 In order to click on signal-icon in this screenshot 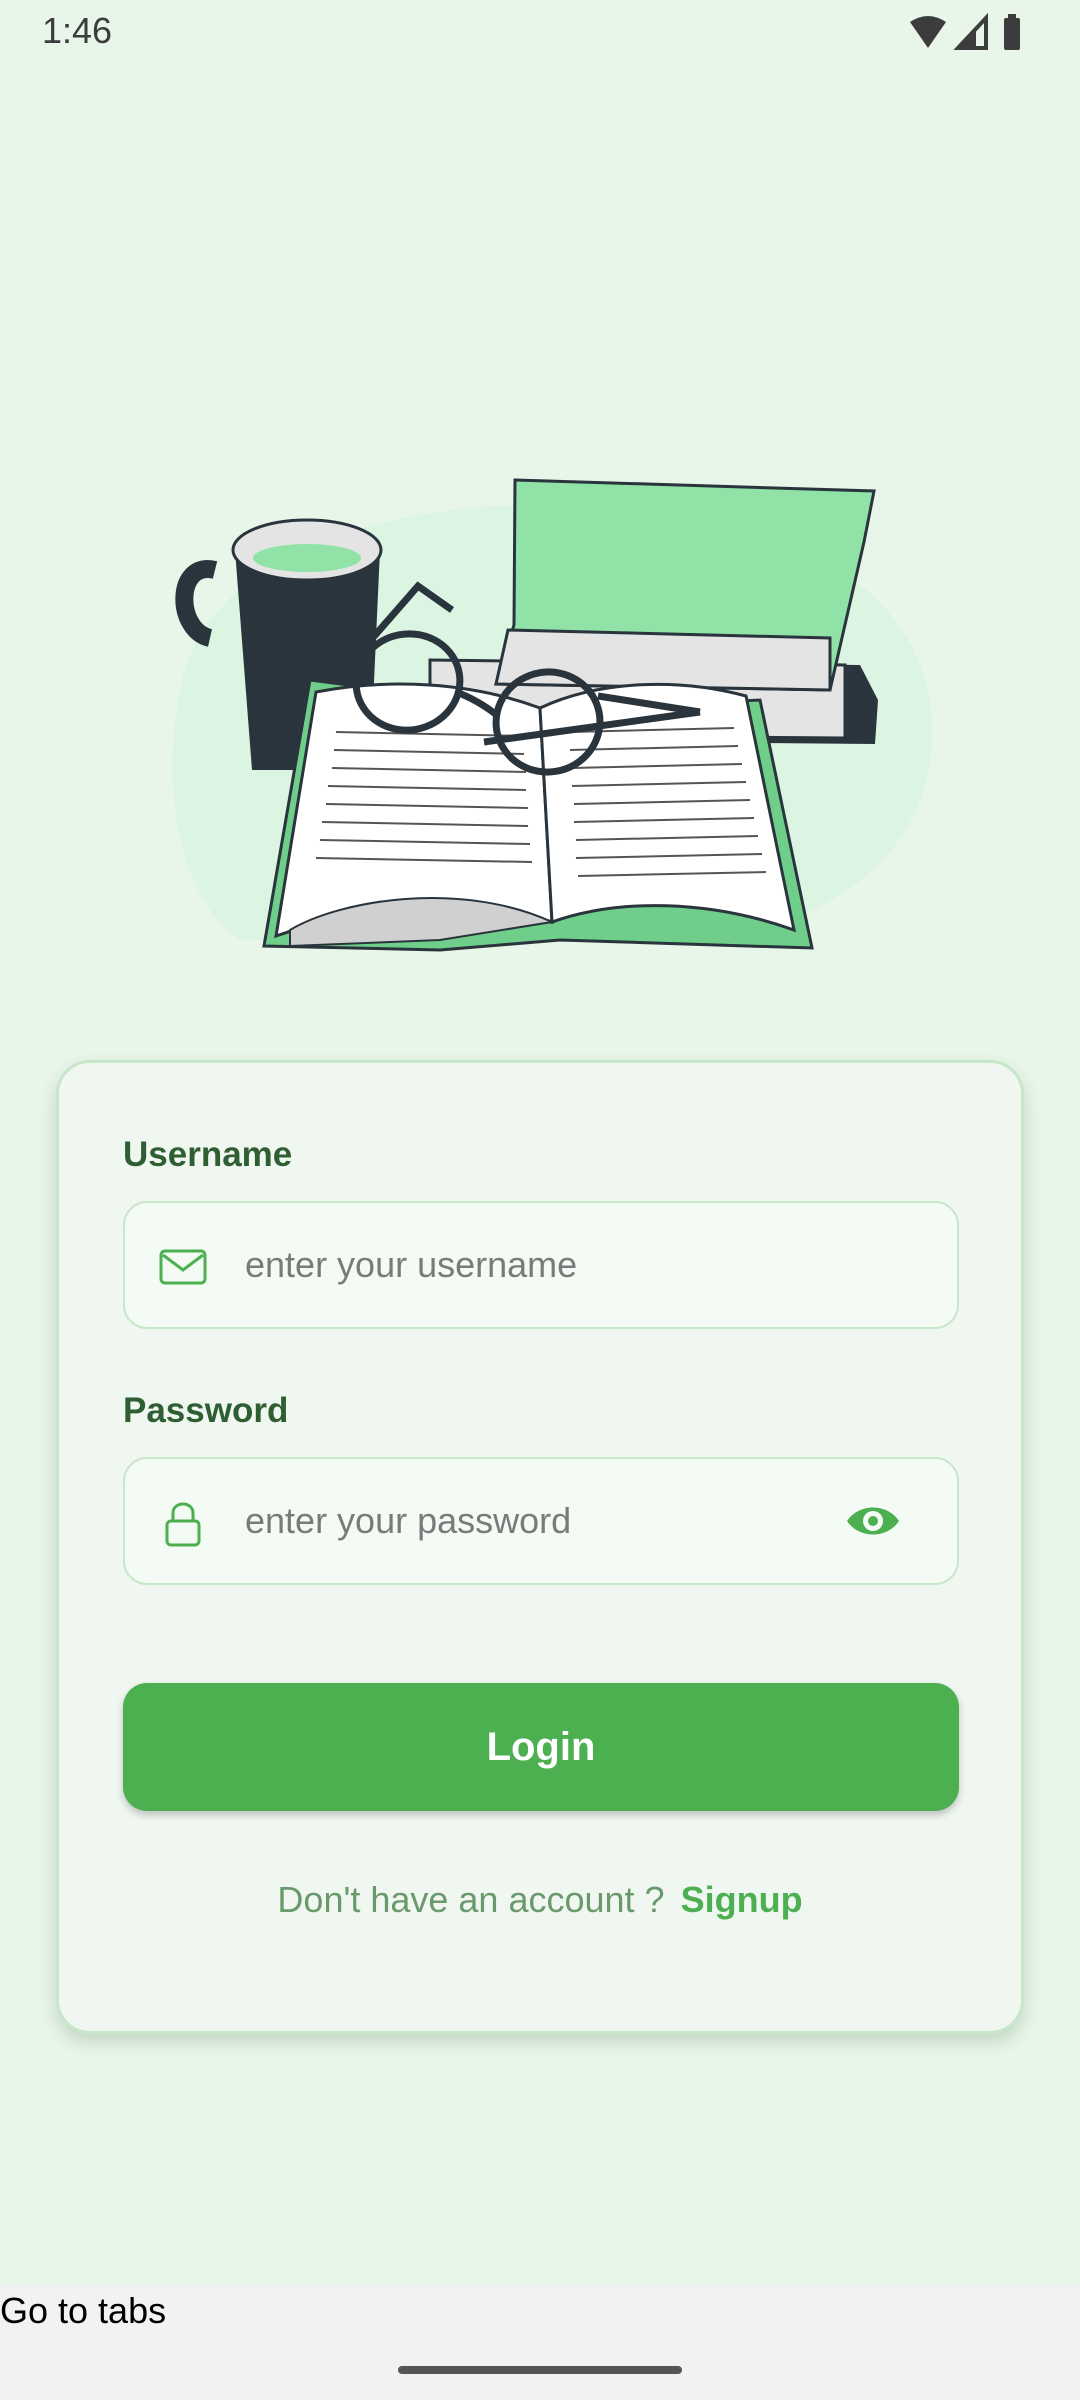, I will do `click(970, 31)`.